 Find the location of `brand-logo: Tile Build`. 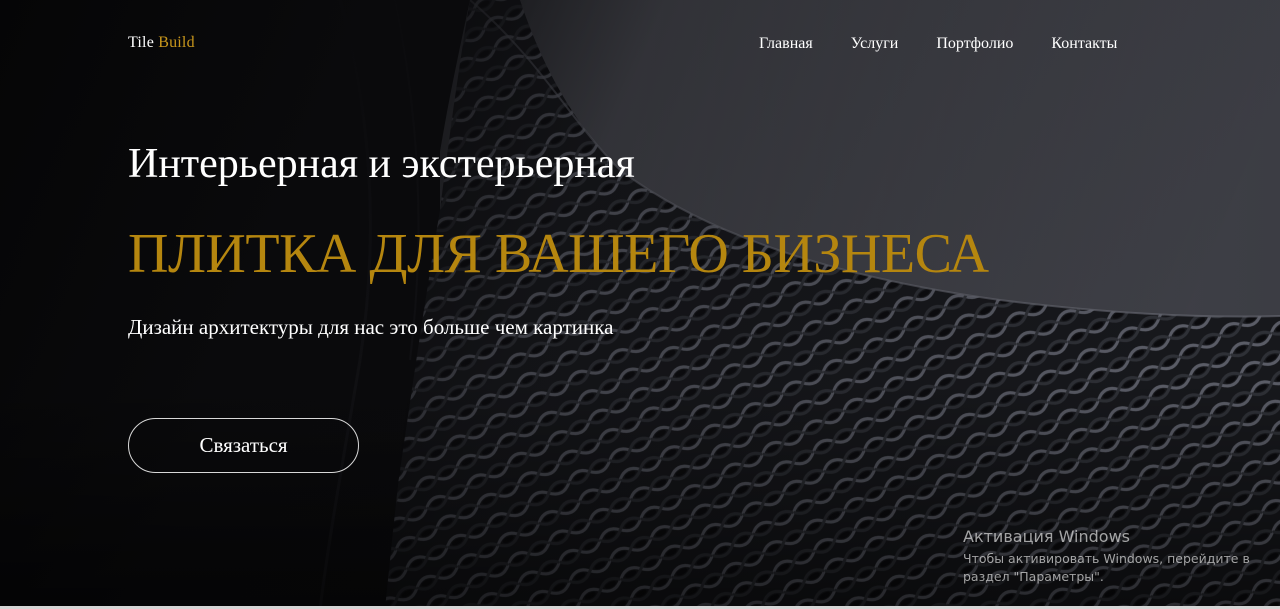

brand-logo: Tile Build is located at coordinates (161, 43).